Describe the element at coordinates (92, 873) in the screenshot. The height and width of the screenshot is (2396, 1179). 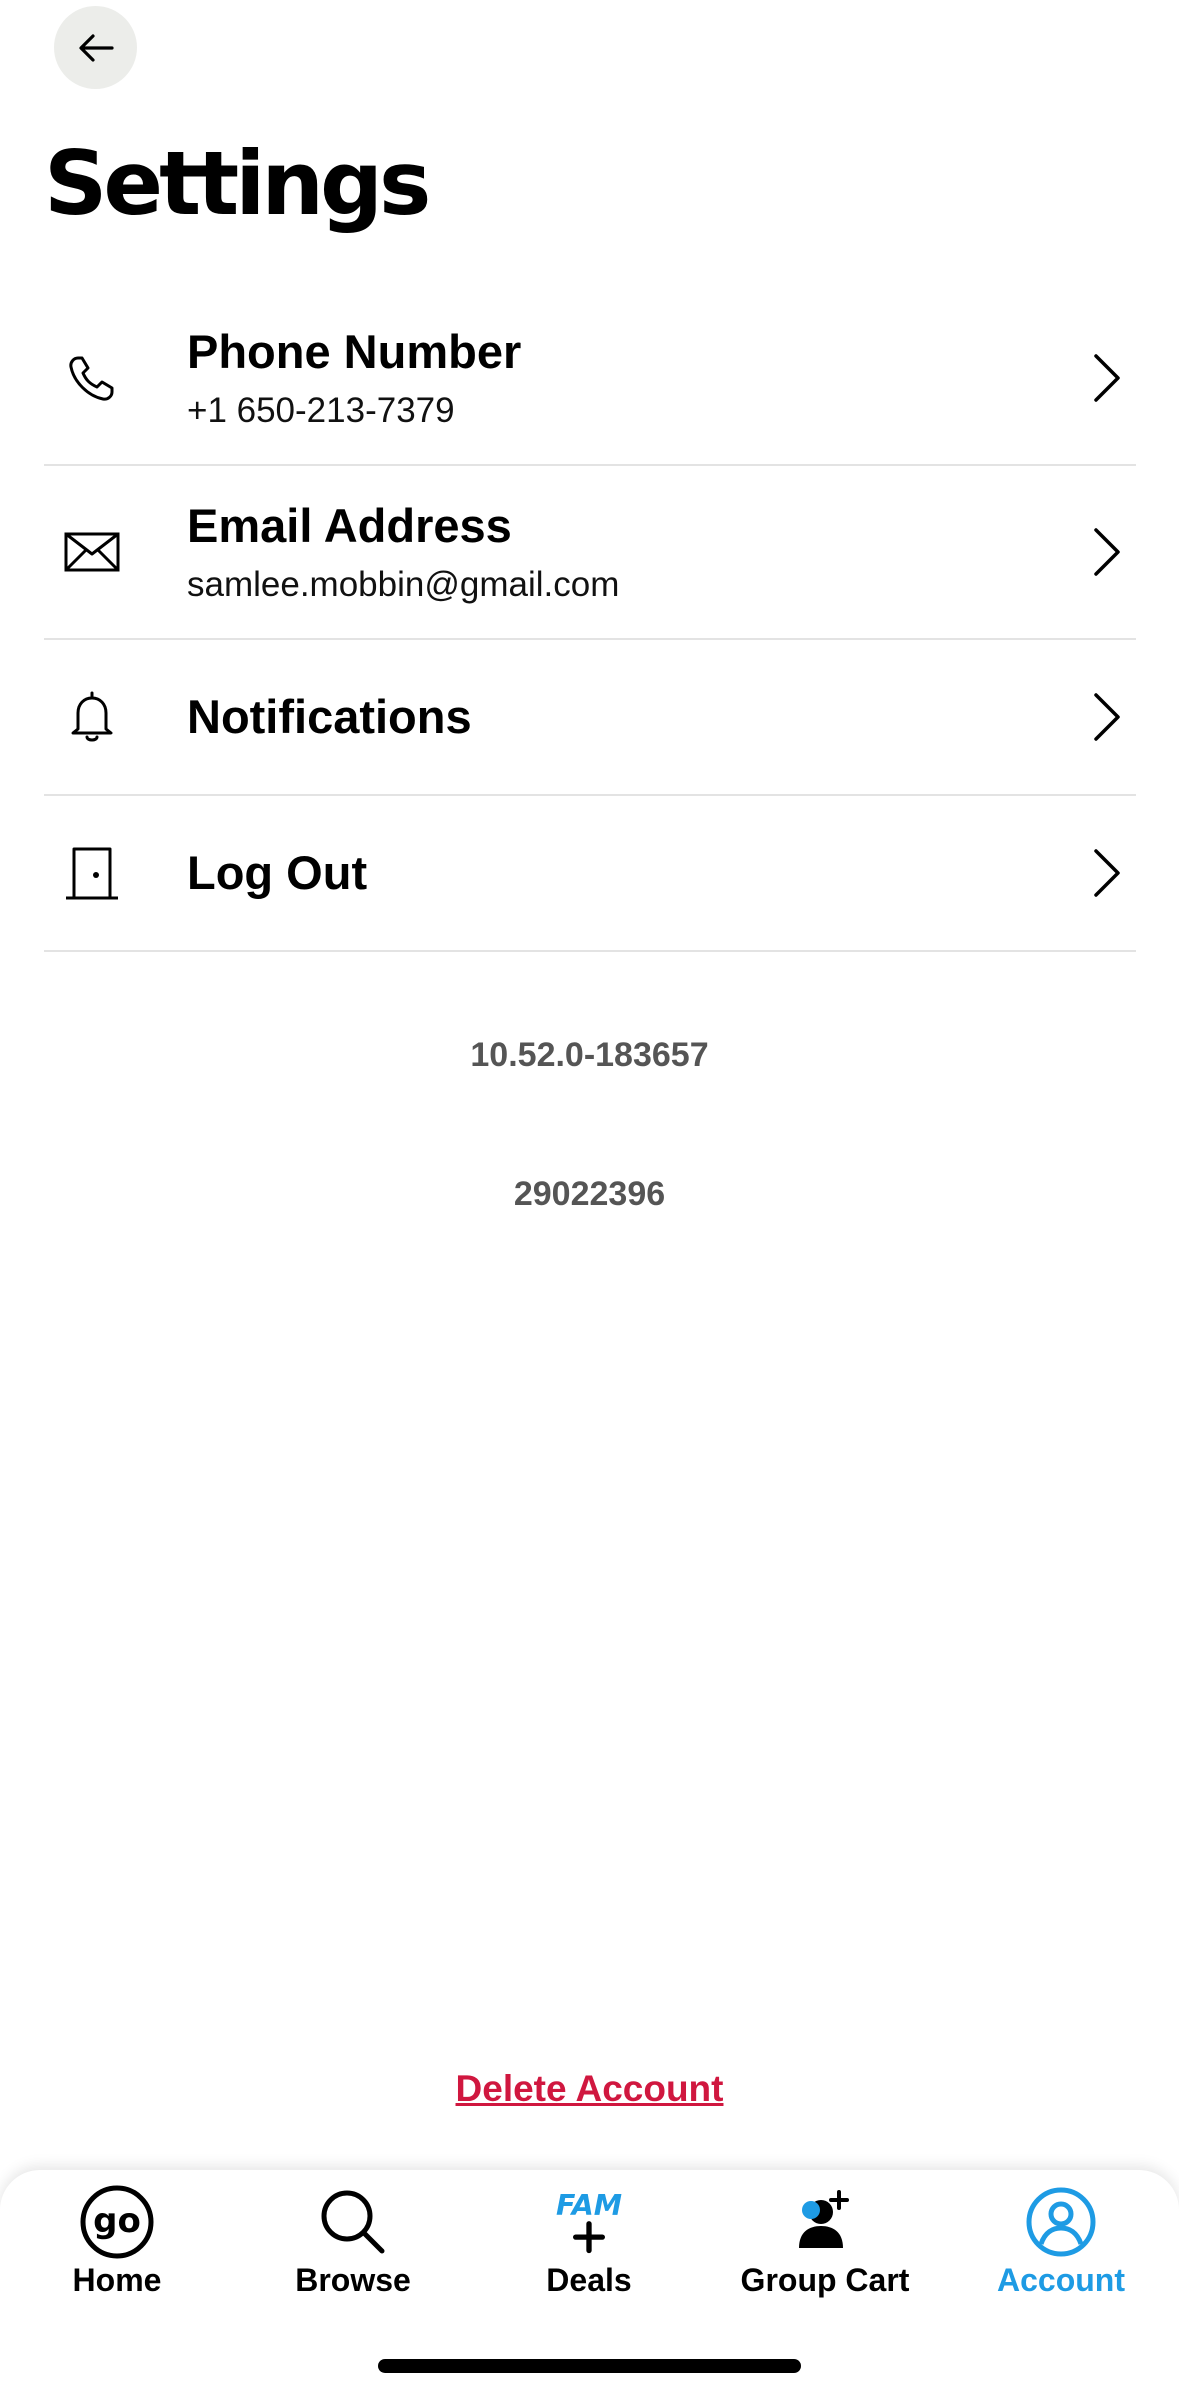
I see `door-icon` at that location.